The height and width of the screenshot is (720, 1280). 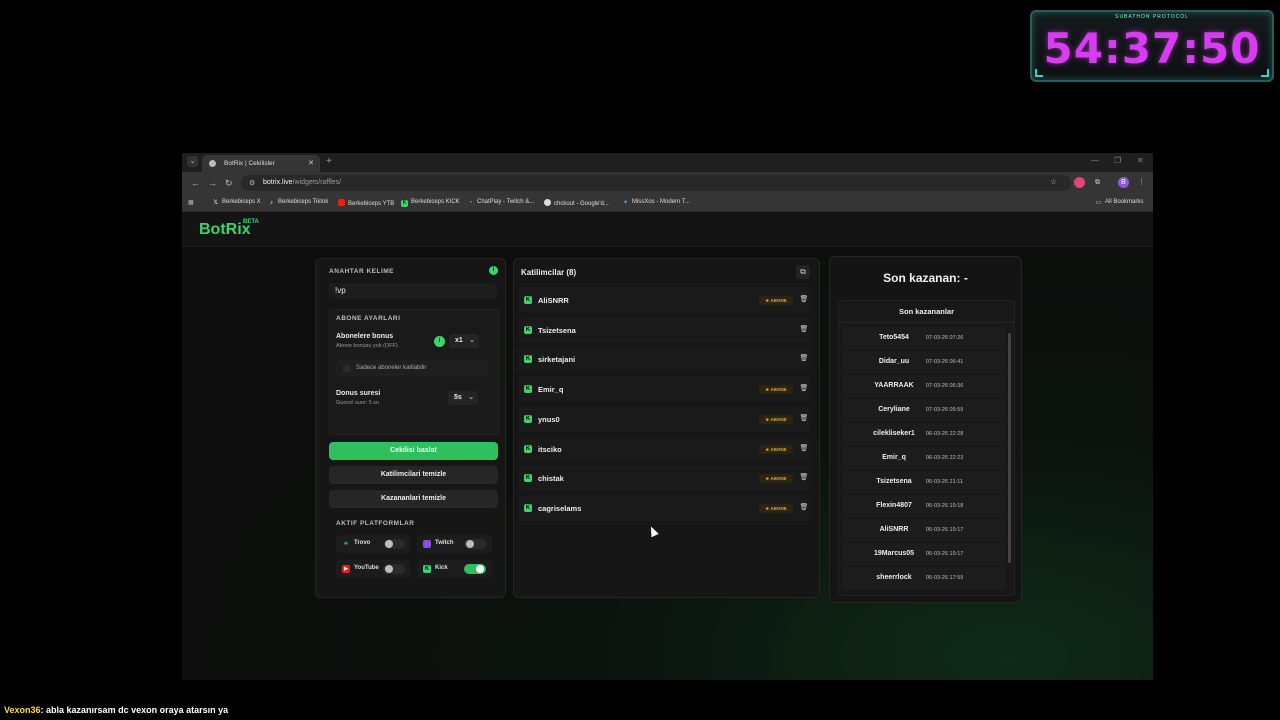 What do you see at coordinates (1079, 182) in the screenshot?
I see `extension-icon` at bounding box center [1079, 182].